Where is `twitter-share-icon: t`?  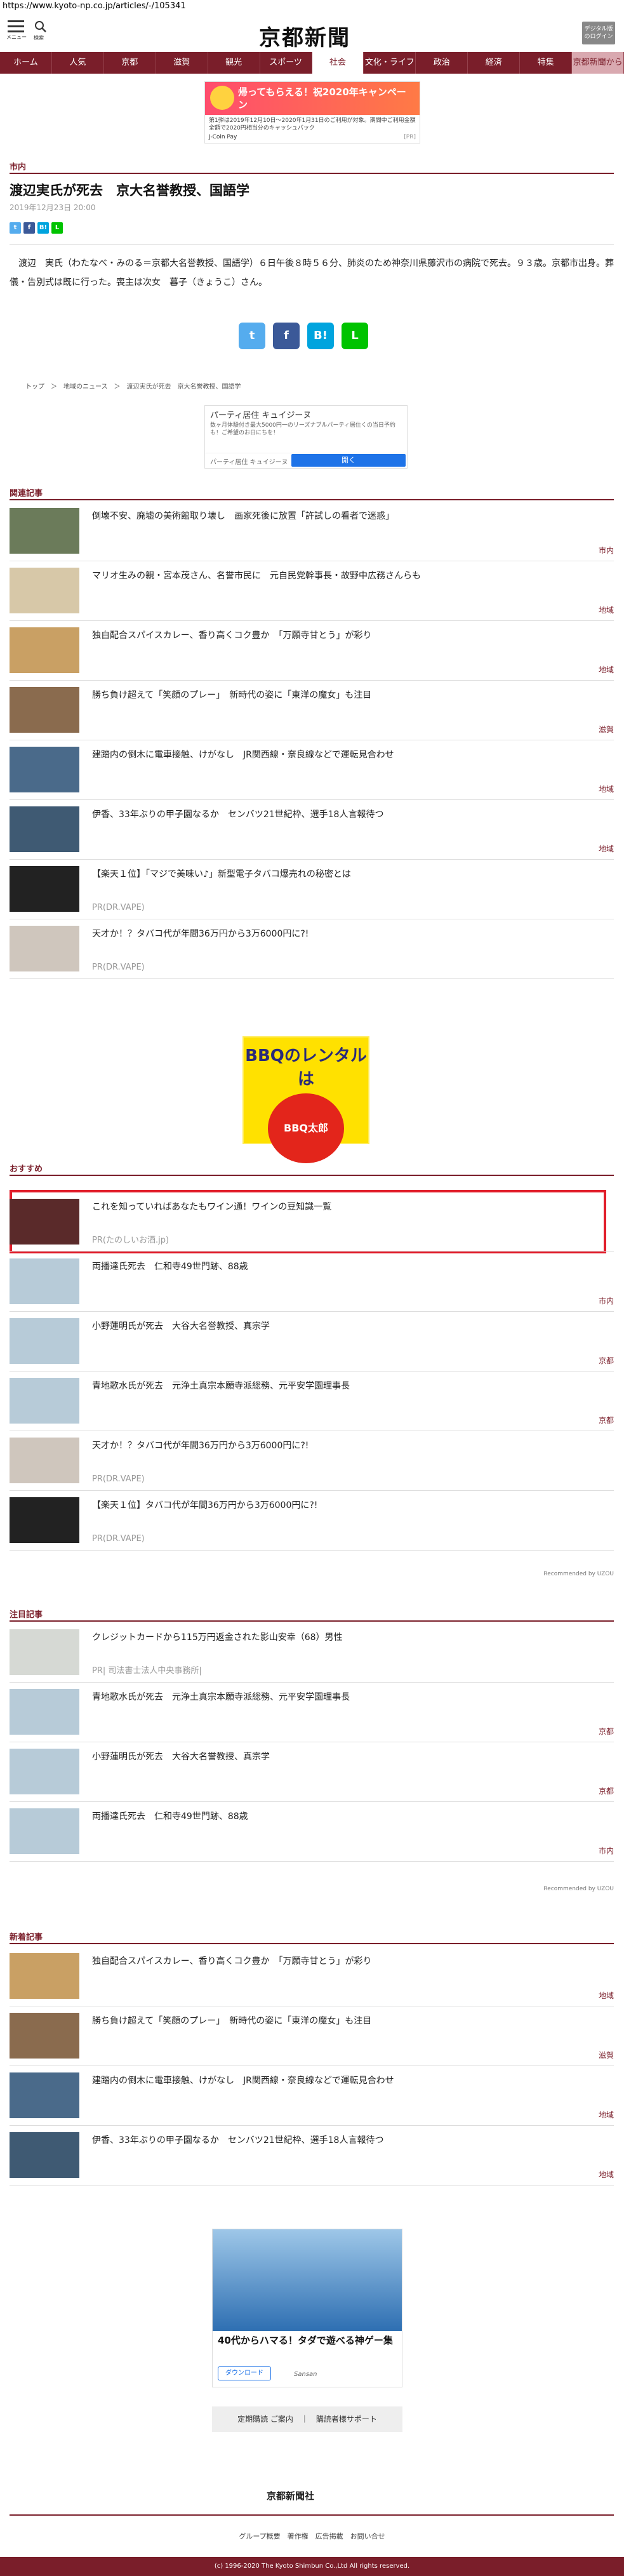
twitter-share-icon: t is located at coordinates (252, 336).